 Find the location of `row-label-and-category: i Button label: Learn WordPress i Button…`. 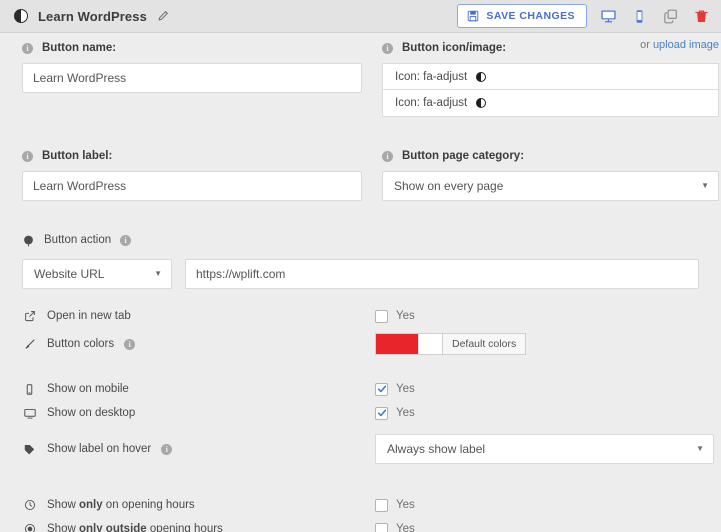

row-label-and-category: i Button label: Learn WordPress i Button… is located at coordinates (370, 171).